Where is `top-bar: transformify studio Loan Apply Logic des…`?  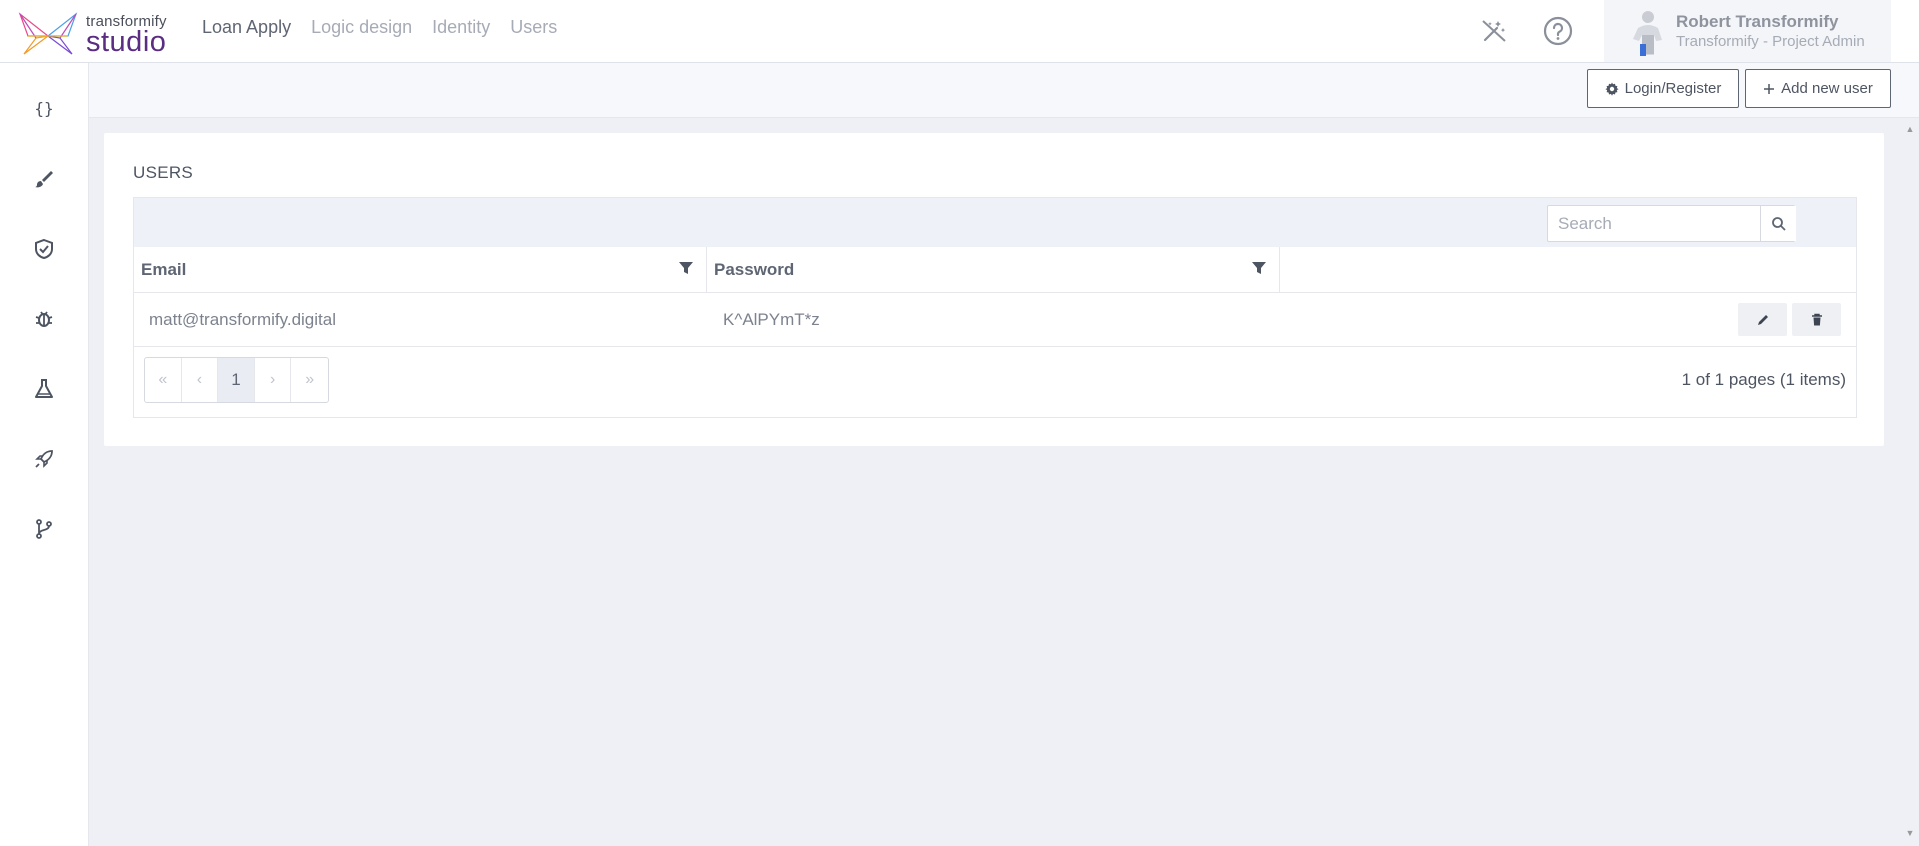 top-bar: transformify studio Loan Apply Logic des… is located at coordinates (959, 31).